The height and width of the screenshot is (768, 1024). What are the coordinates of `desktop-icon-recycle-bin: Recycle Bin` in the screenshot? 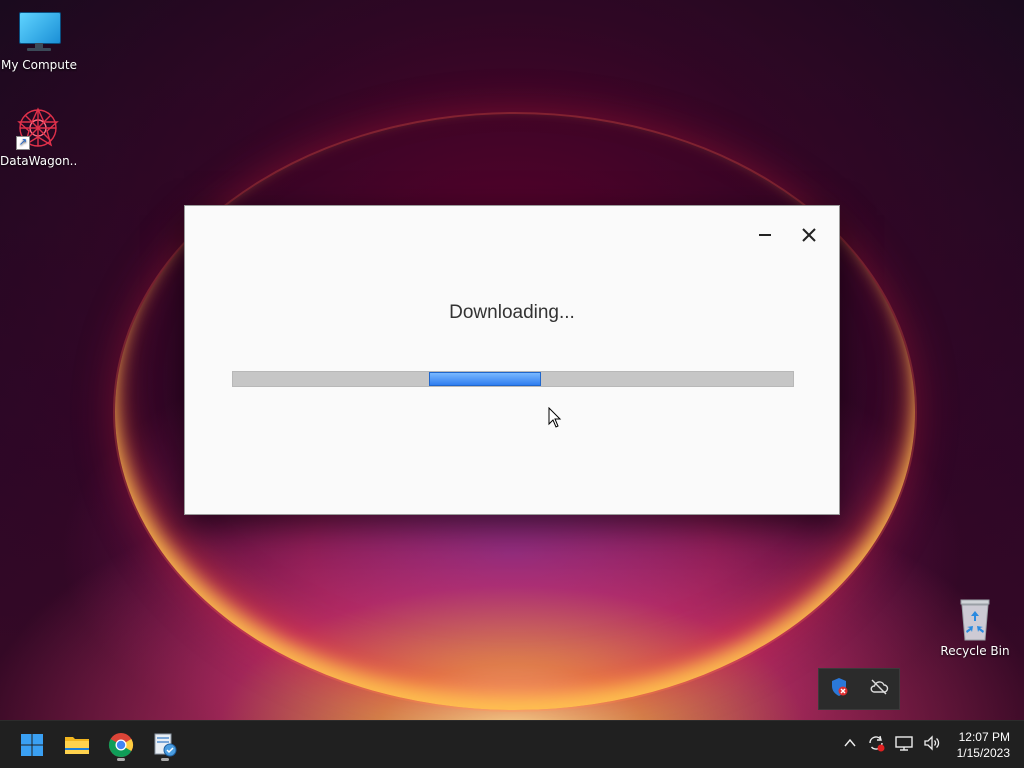 It's located at (975, 627).